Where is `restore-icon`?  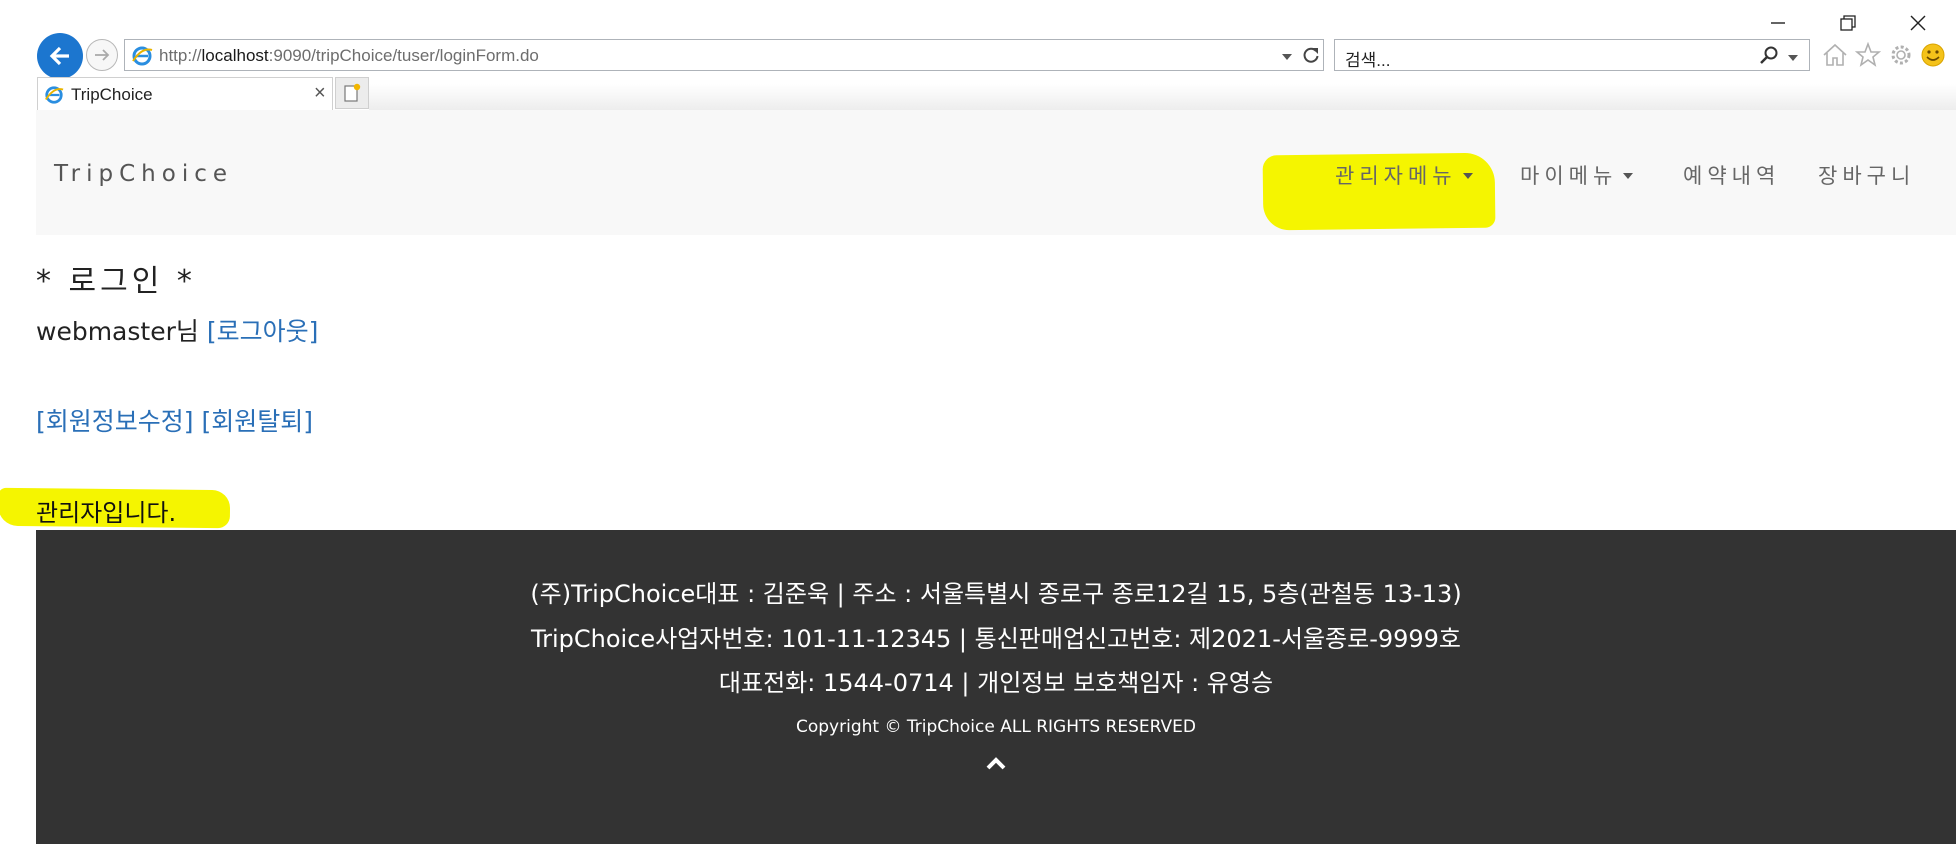 restore-icon is located at coordinates (1848, 23).